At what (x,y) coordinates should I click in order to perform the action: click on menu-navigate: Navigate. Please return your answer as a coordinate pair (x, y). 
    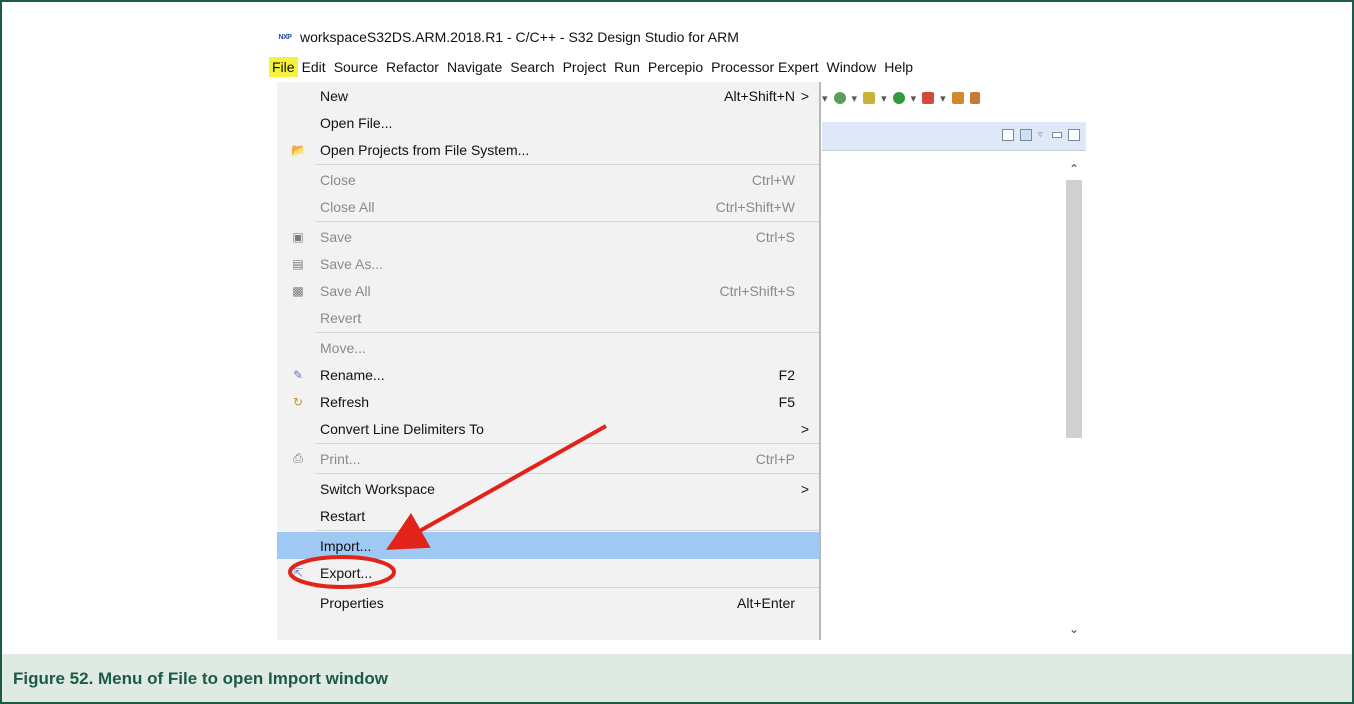
    Looking at the image, I should click on (474, 67).